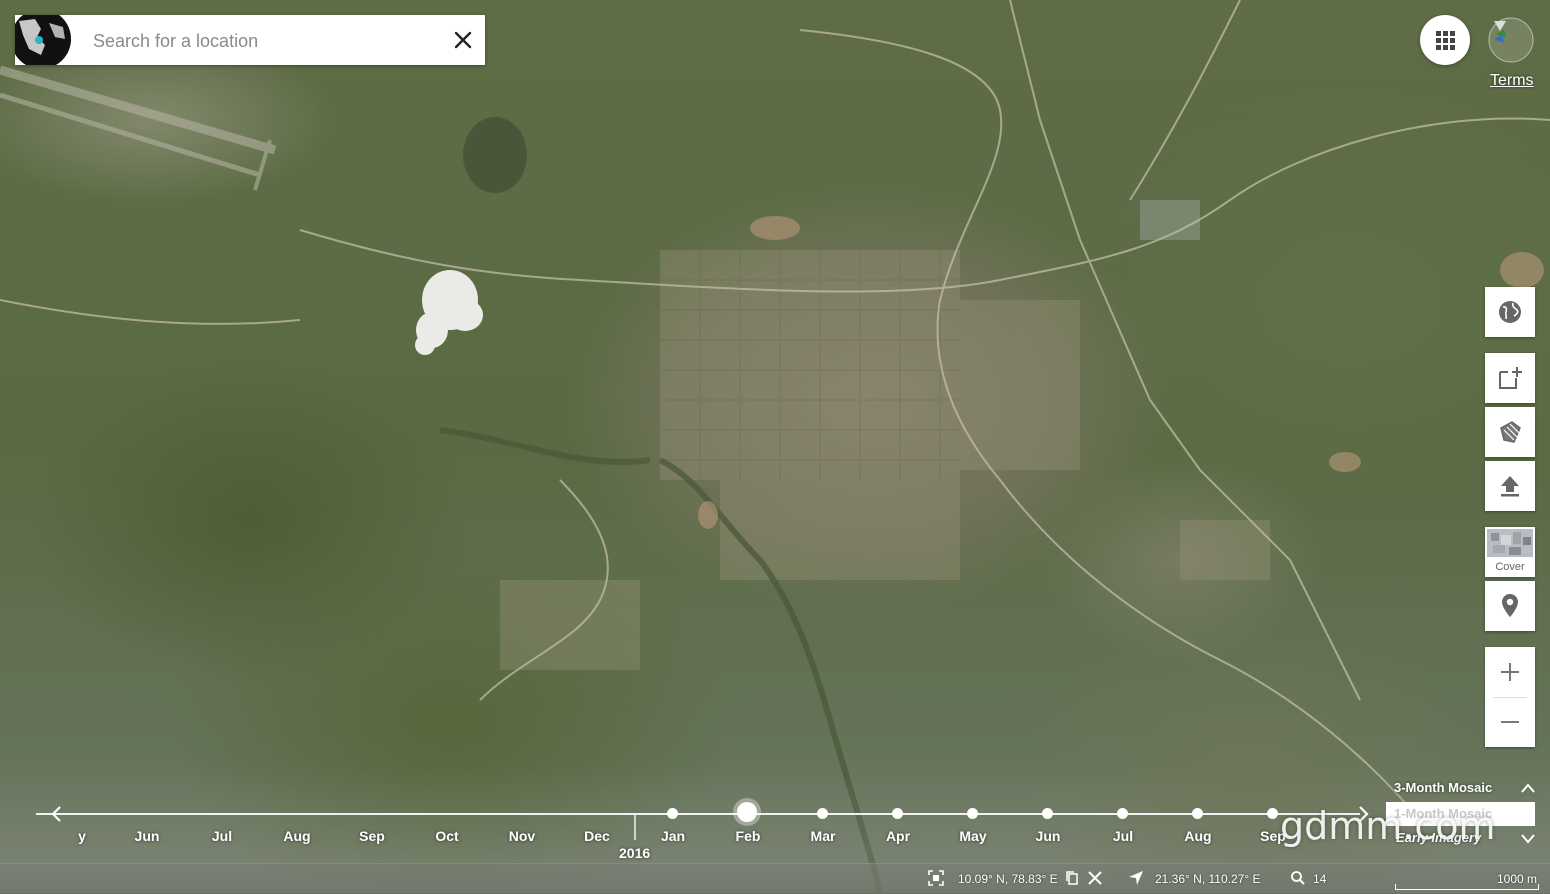 The image size is (1550, 894). Describe the element at coordinates (447, 836) in the screenshot. I see `timeline-month: Oct` at that location.